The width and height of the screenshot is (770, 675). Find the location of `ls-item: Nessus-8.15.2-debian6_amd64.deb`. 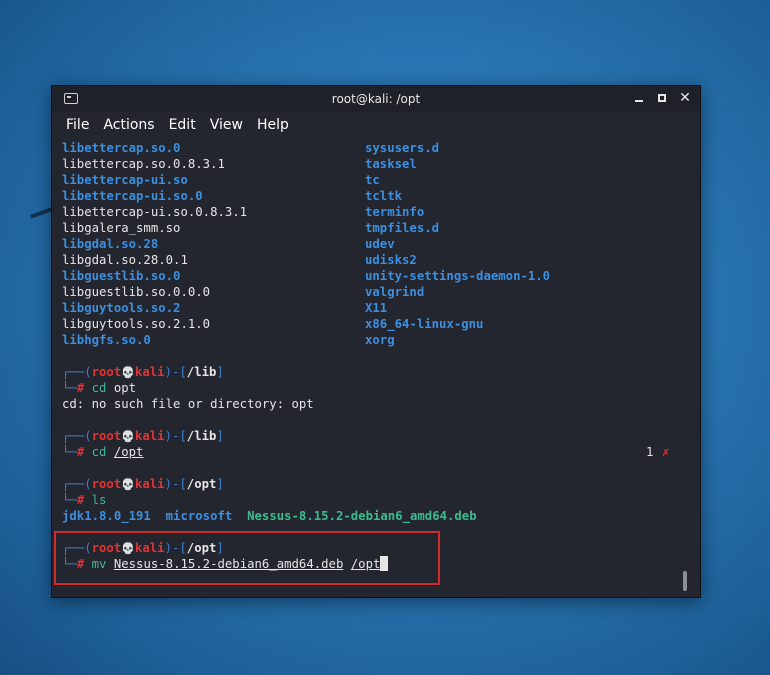

ls-item: Nessus-8.15.2-debian6_amd64.deb is located at coordinates (362, 516).